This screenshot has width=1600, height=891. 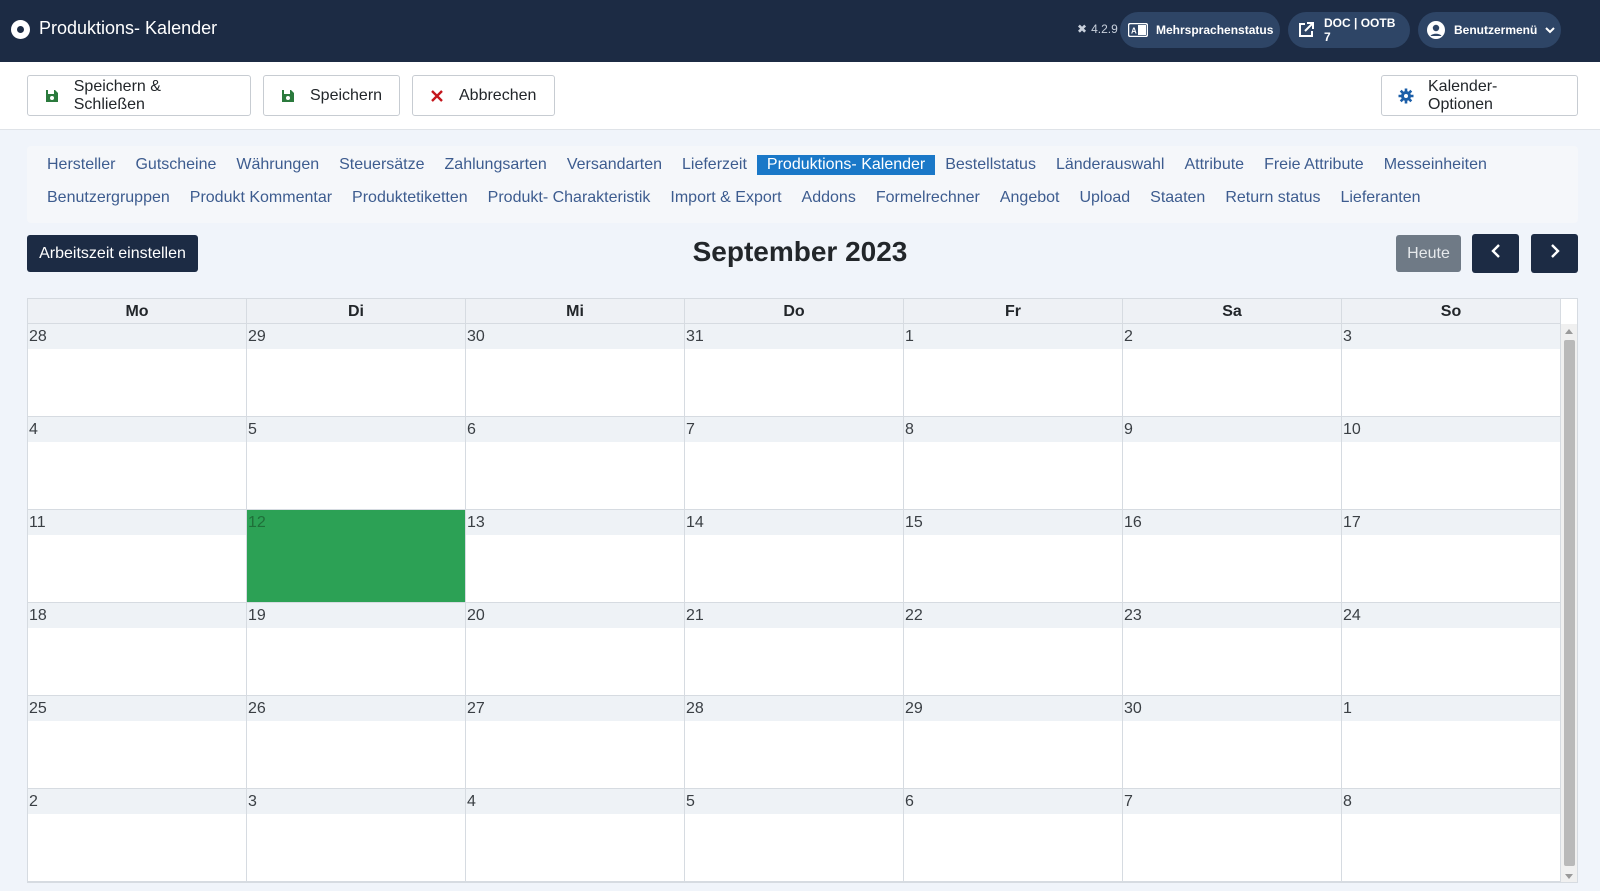 I want to click on chevron-left-icon, so click(x=1495, y=253).